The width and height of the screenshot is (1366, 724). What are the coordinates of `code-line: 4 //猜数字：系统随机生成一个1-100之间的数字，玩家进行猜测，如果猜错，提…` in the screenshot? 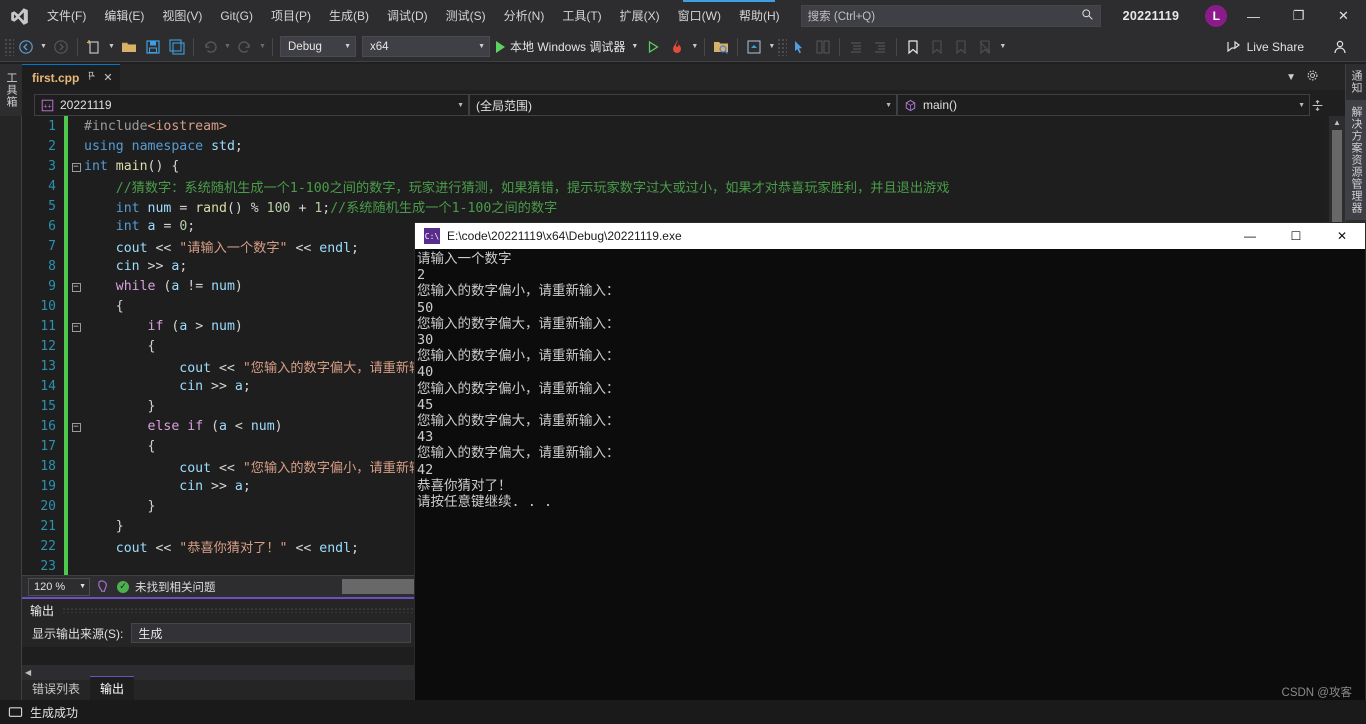 It's located at (672, 186).